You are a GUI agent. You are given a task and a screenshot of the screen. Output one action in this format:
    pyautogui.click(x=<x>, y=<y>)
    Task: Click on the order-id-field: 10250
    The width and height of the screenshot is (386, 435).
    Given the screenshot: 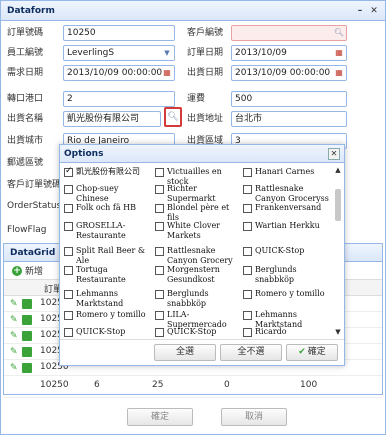 What is the action you would take?
    pyautogui.click(x=119, y=33)
    